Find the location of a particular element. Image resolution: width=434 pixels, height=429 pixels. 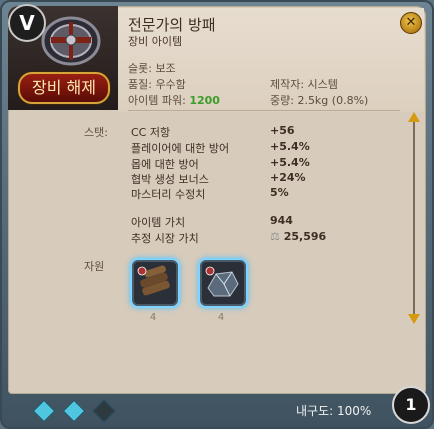

resources-label: 자원 is located at coordinates (94, 266).